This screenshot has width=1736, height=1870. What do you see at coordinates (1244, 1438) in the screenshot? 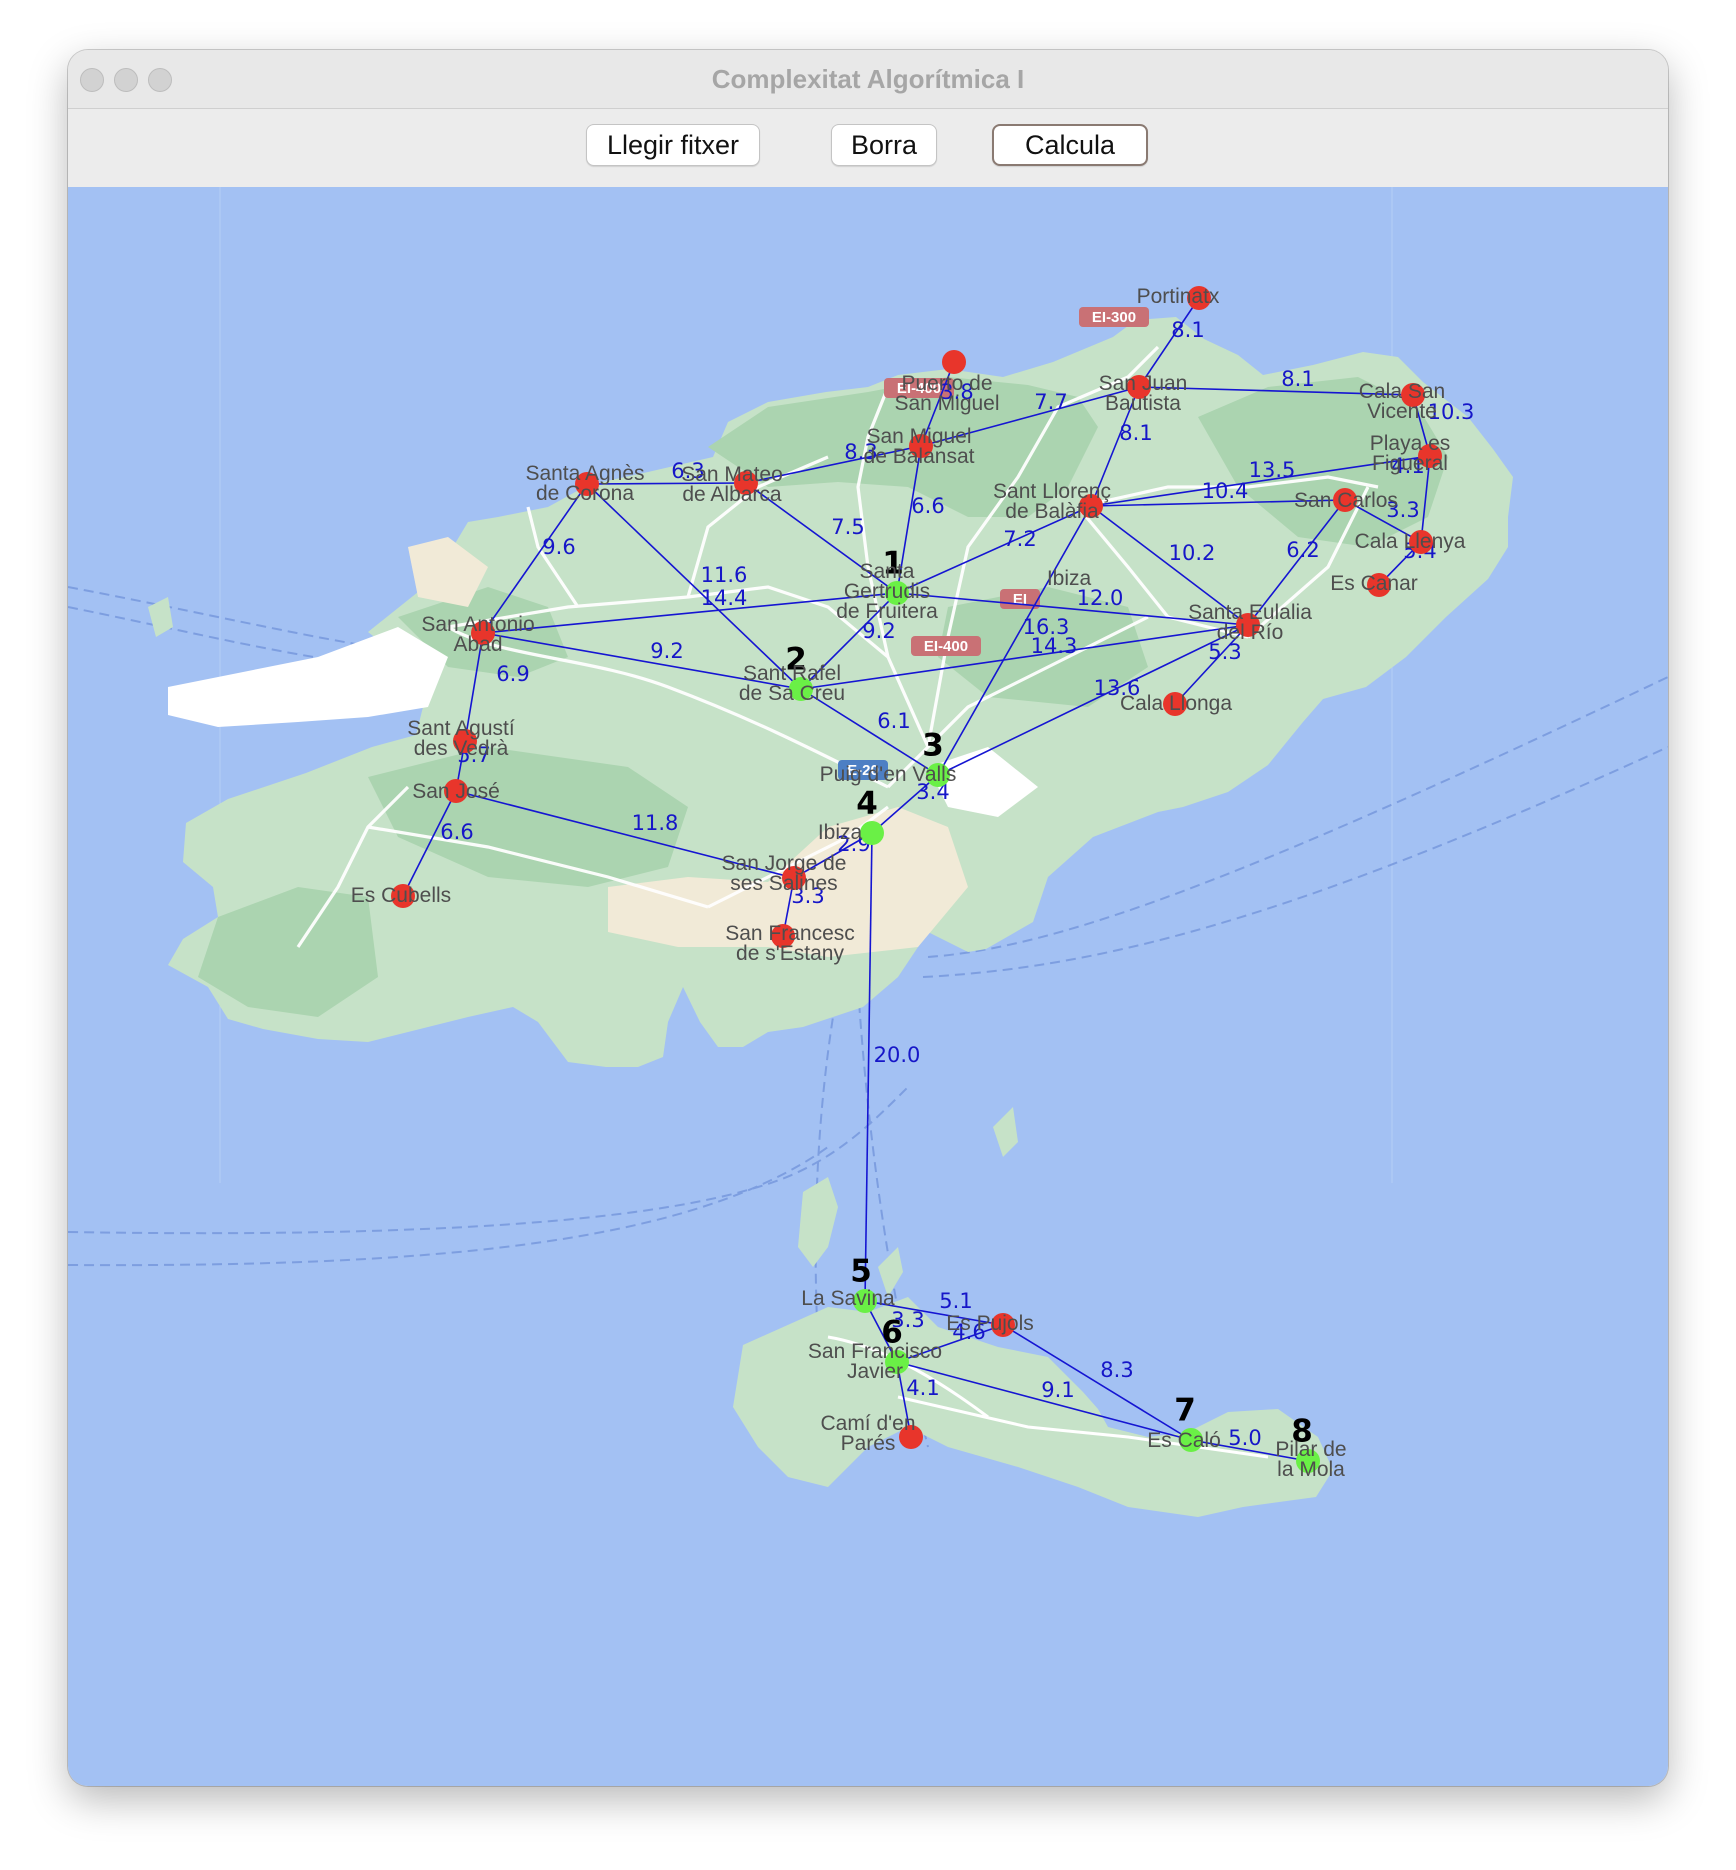
I see `edge-weight-label: 5.0` at bounding box center [1244, 1438].